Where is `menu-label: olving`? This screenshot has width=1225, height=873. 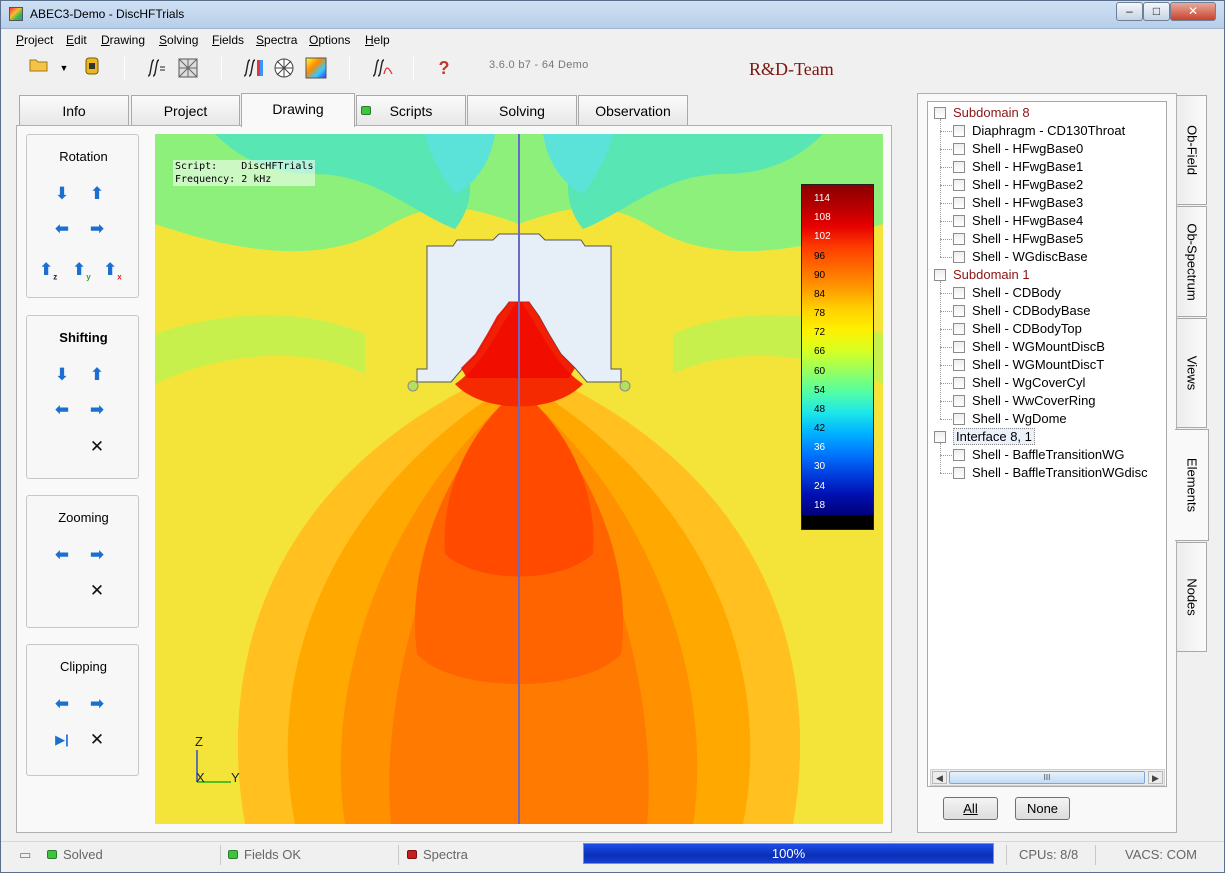
menu-label: olving is located at coordinates (183, 40).